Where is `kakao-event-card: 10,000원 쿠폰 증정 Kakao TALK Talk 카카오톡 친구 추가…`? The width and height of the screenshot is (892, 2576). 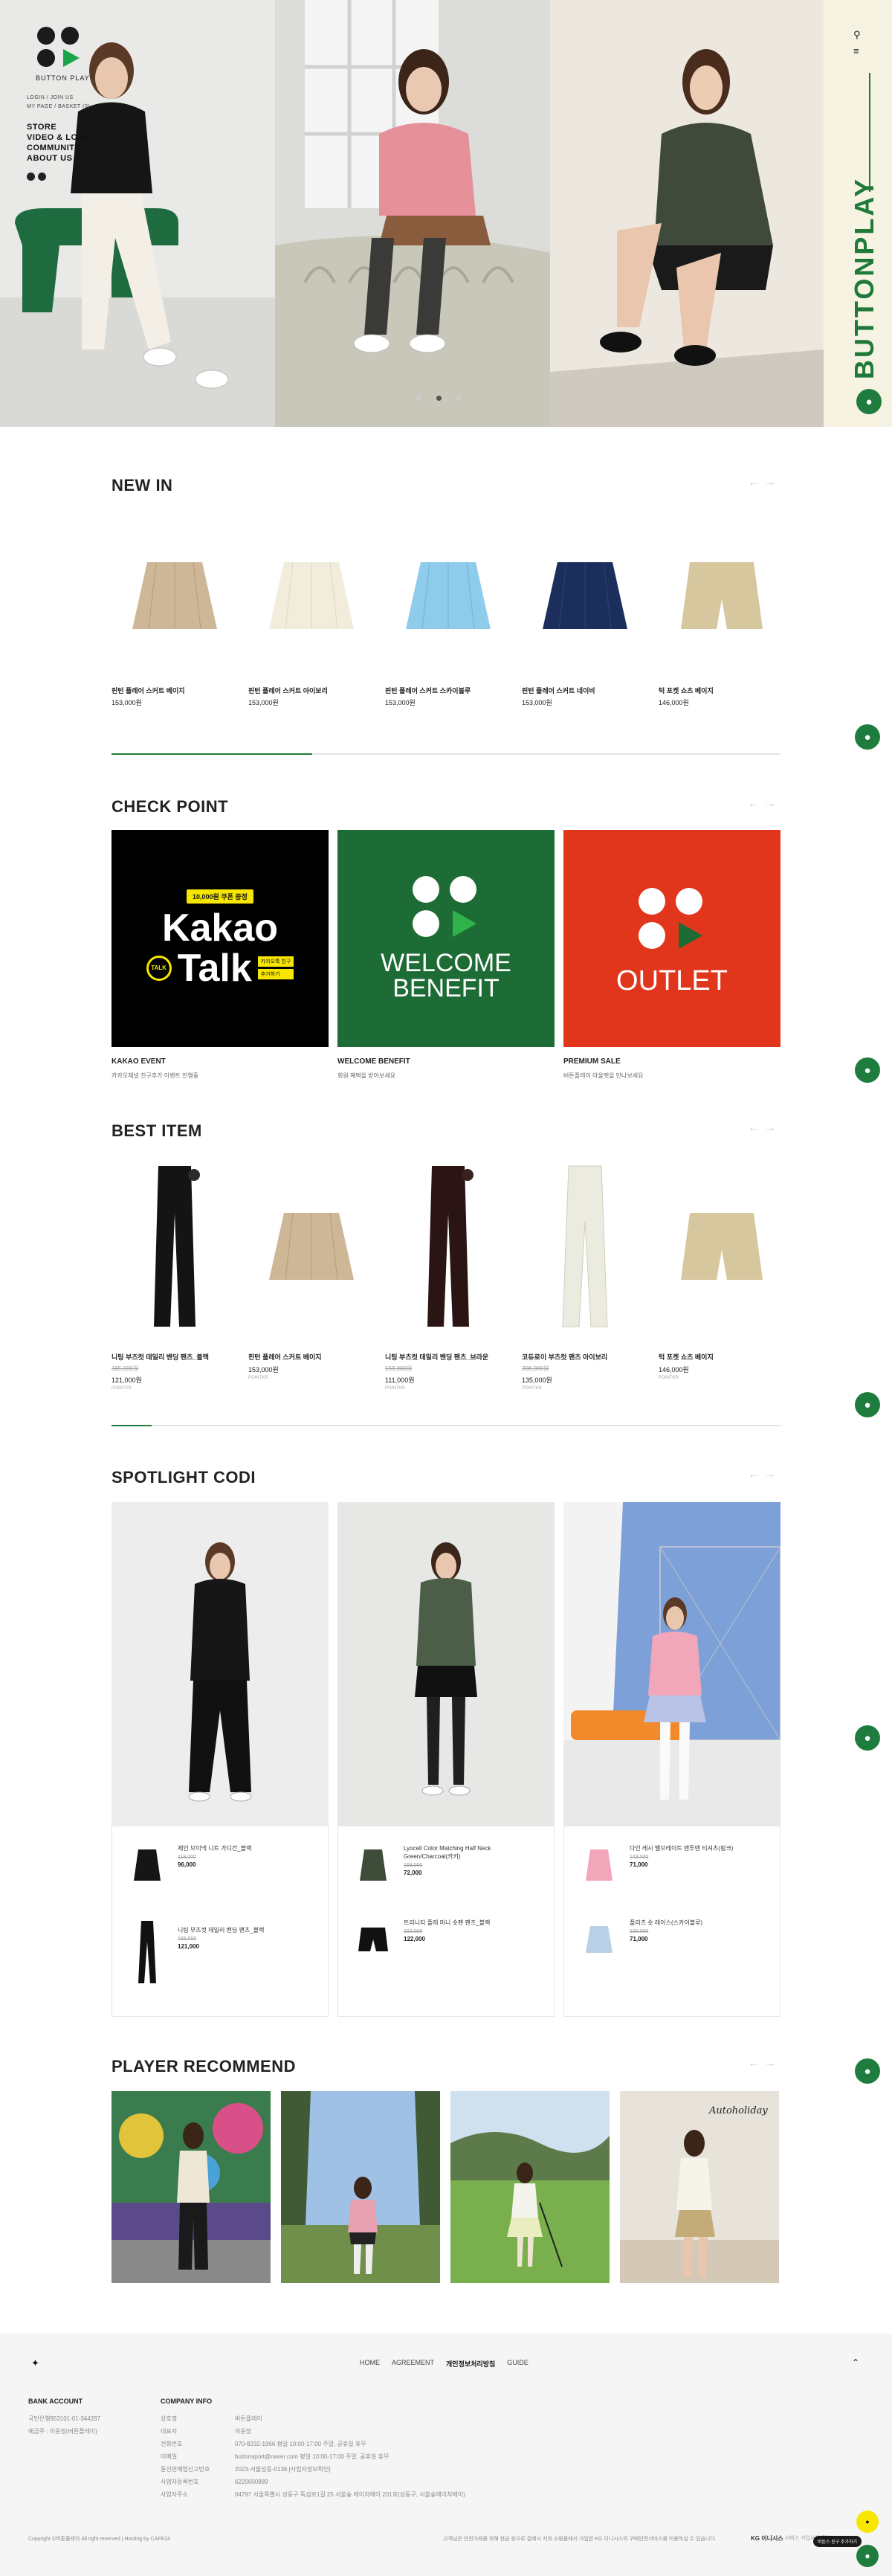
kakao-event-card: 10,000원 쿠폰 증정 Kakao TALK Talk 카카오톡 친구 추가… is located at coordinates (220, 955).